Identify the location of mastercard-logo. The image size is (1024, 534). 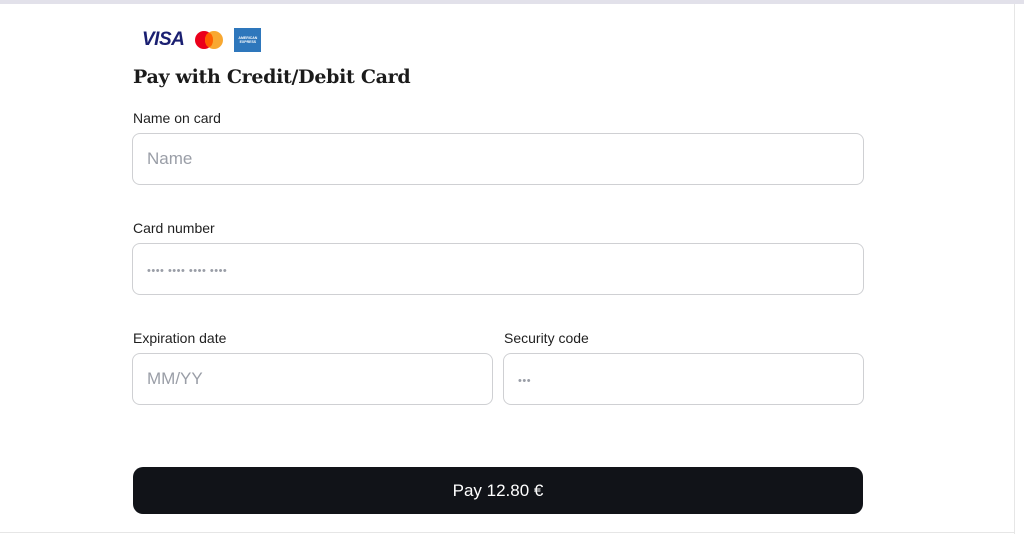
(209, 40).